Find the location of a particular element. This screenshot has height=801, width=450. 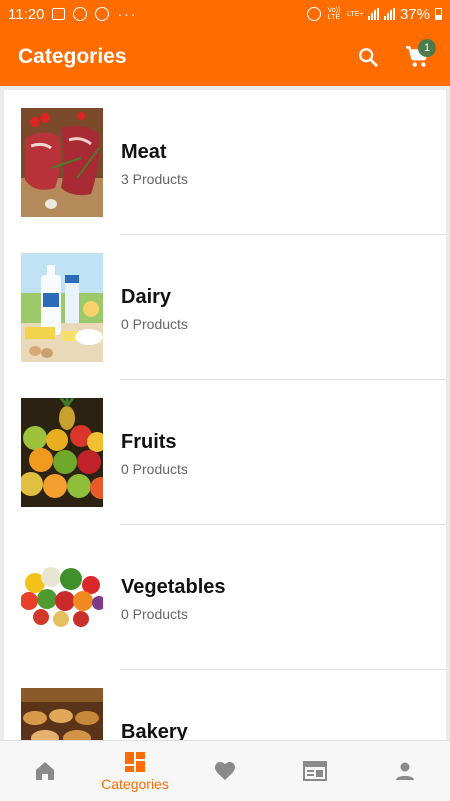

status-time: 11:20 is located at coordinates (26, 14).